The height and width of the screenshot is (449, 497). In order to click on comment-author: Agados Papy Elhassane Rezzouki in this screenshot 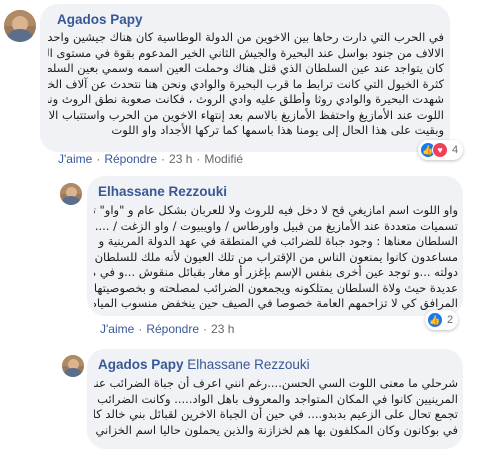, I will do `click(204, 364)`.